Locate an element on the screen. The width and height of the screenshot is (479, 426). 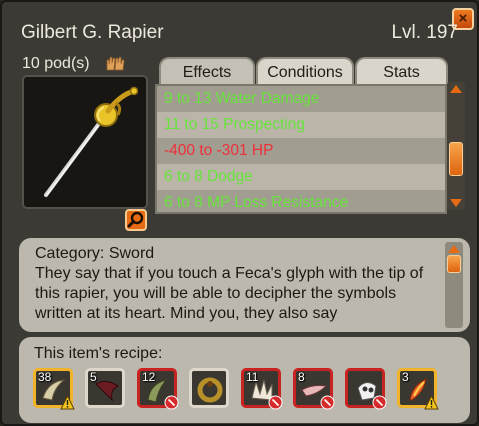
close-icon: × is located at coordinates (463, 18).